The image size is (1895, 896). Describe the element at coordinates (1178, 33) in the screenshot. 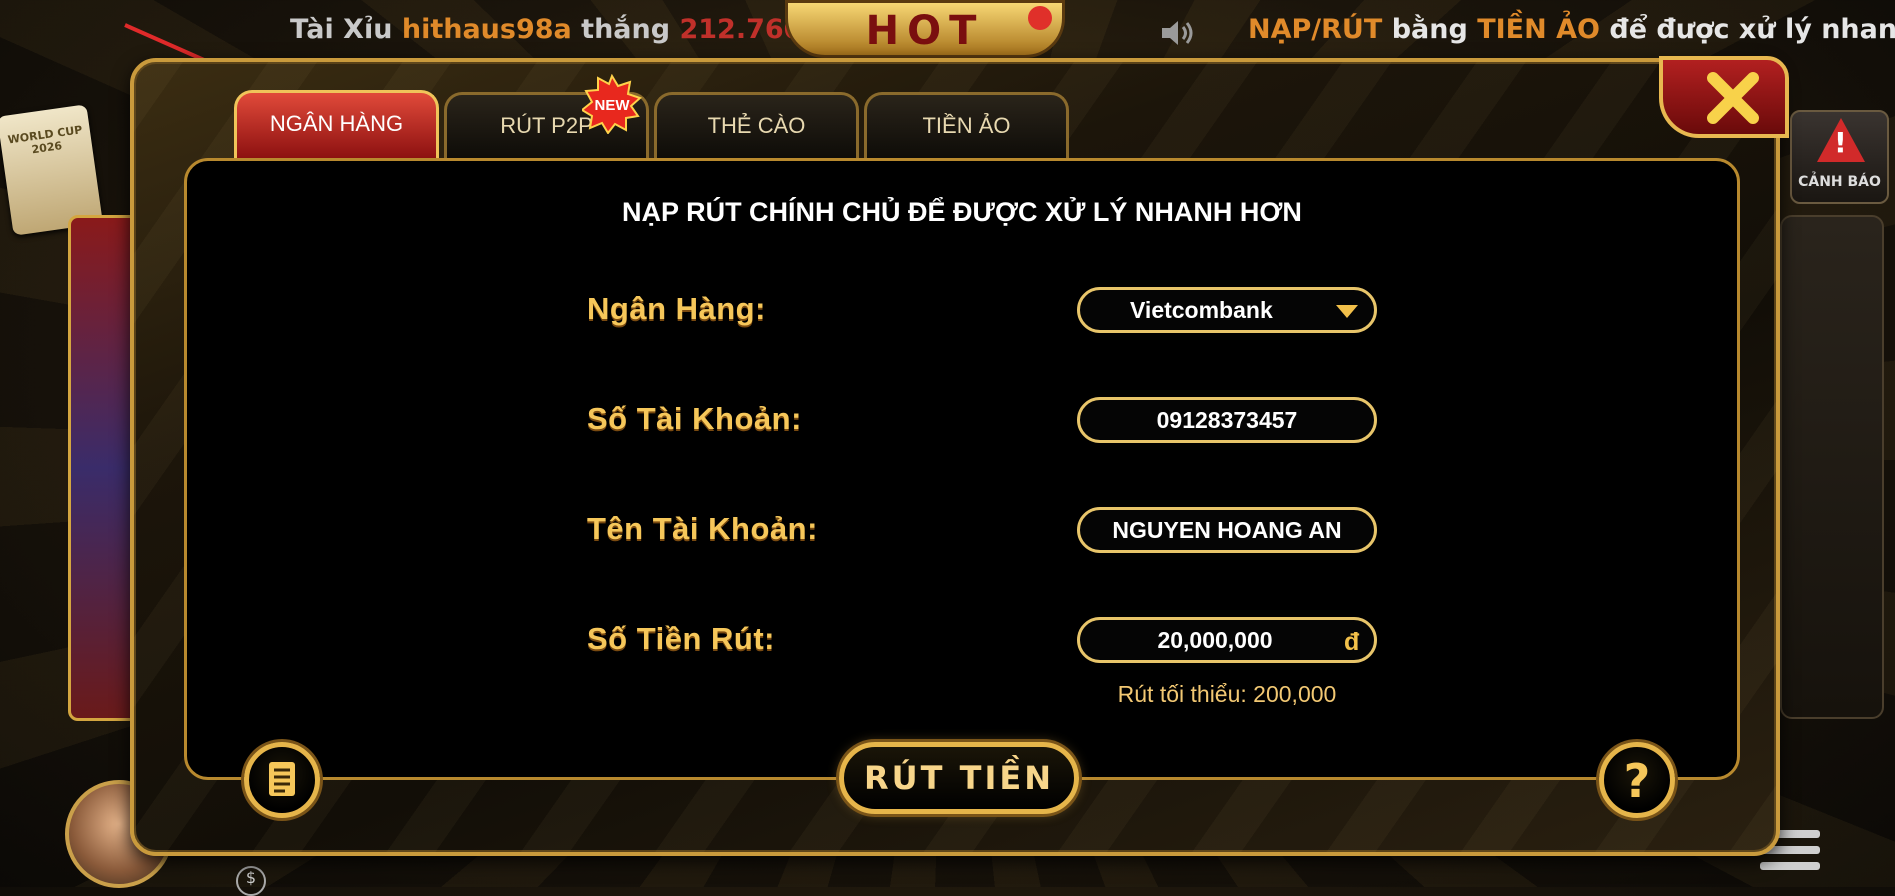

I see `speaker-icon` at that location.